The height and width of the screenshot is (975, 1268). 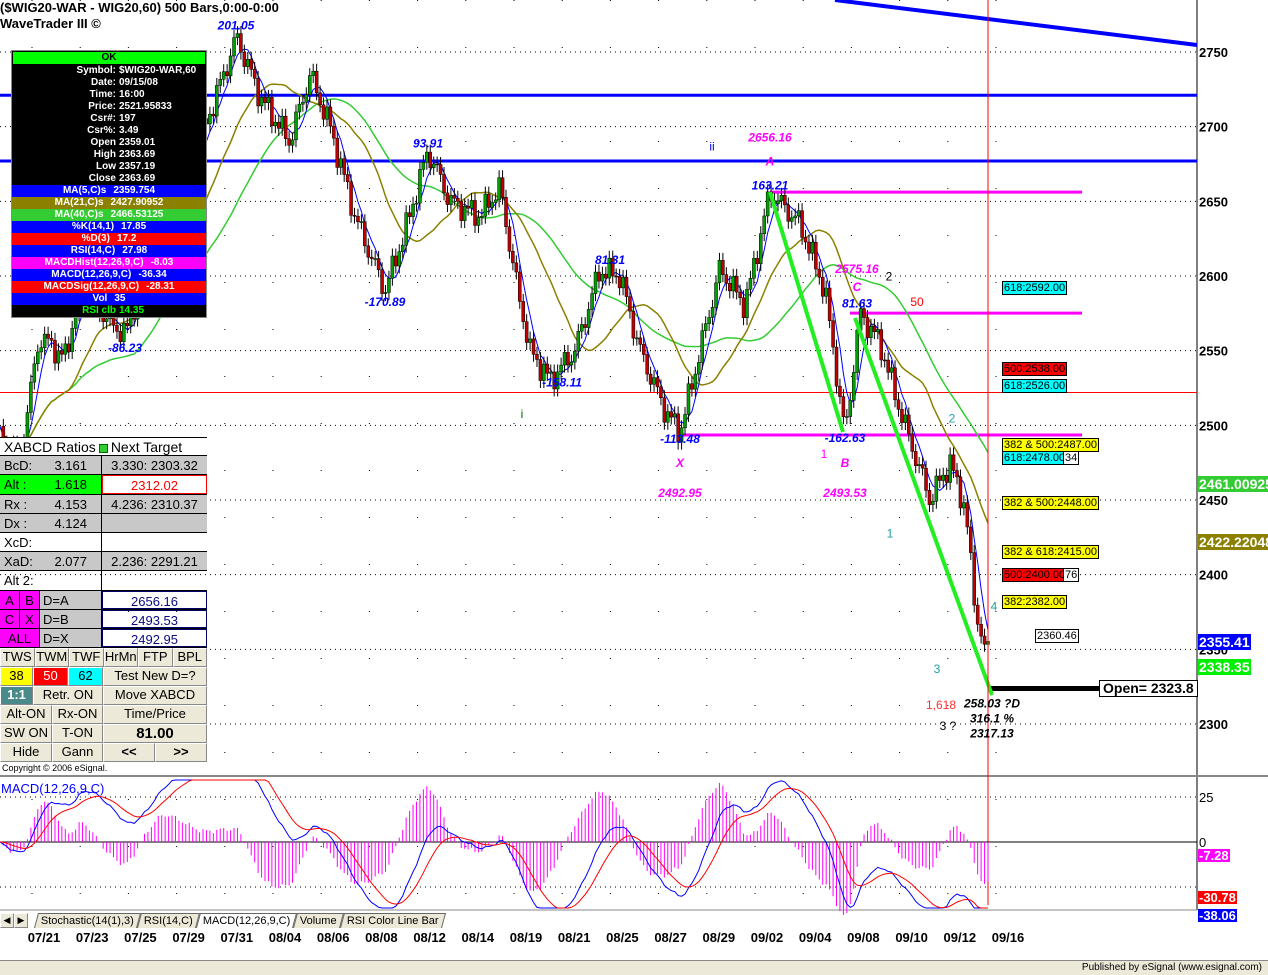 I want to click on info-row: RSI(14,C) 27.98, so click(x=109, y=251).